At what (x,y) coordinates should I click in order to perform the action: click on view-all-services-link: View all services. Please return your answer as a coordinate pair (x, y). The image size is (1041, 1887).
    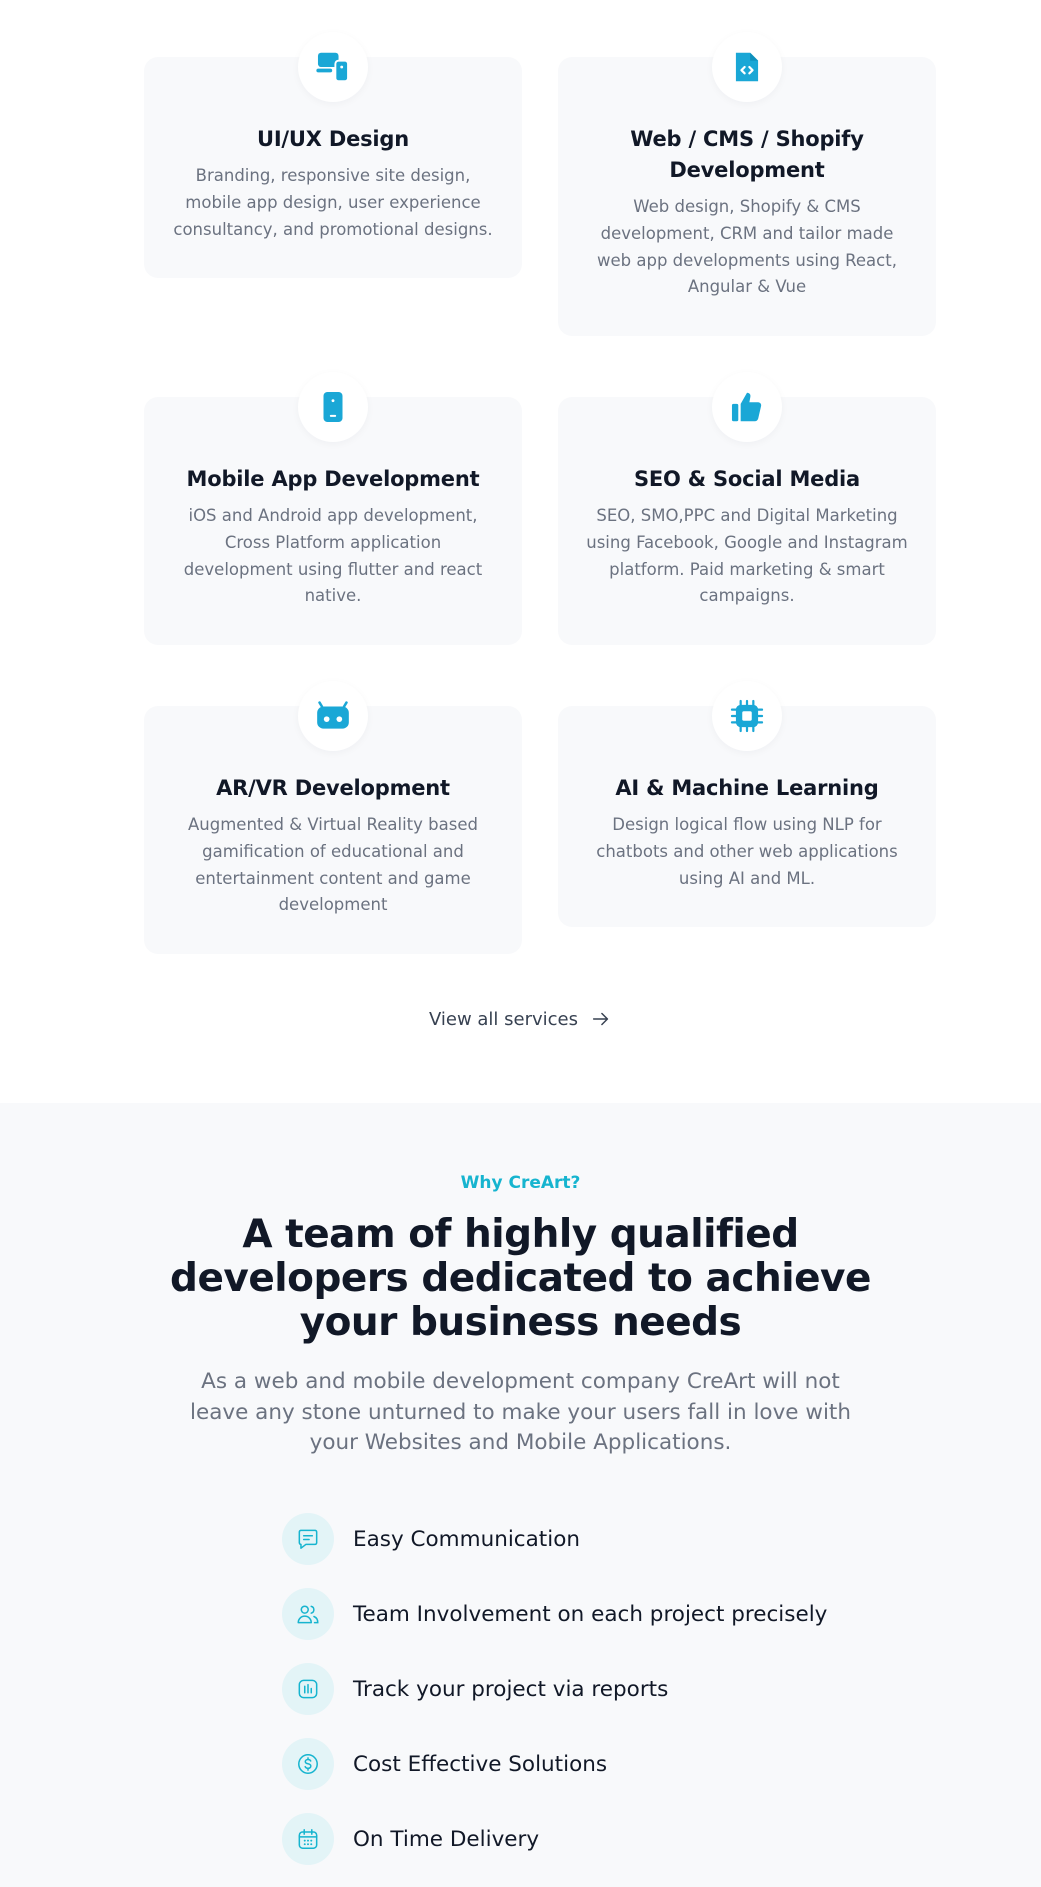
    Looking at the image, I should click on (520, 1019).